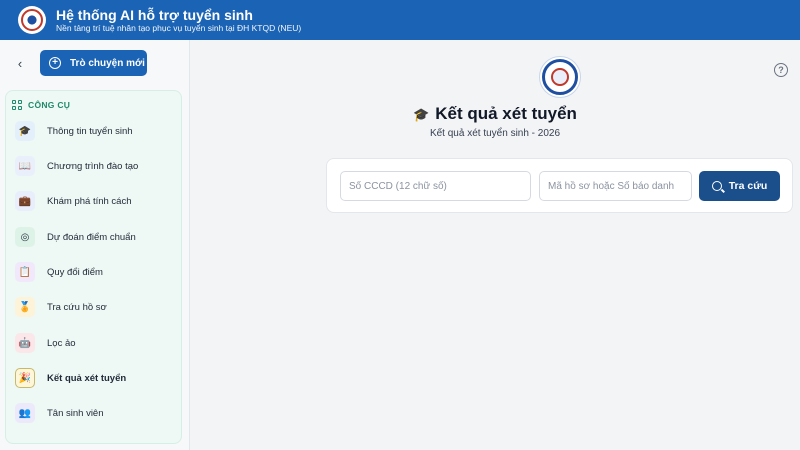  What do you see at coordinates (25, 237) in the screenshot?
I see `target-icon: ◎` at bounding box center [25, 237].